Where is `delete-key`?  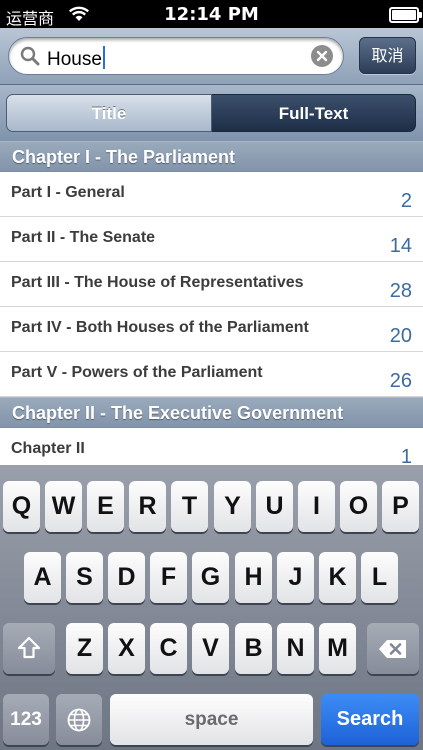 delete-key is located at coordinates (393, 648).